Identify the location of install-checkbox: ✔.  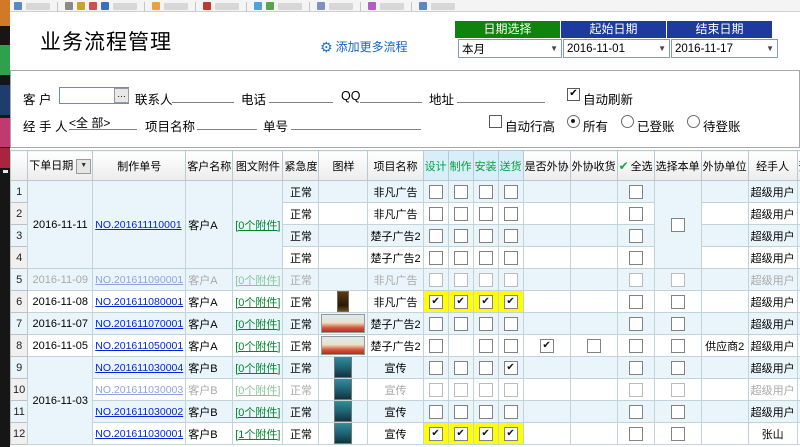
(485, 301).